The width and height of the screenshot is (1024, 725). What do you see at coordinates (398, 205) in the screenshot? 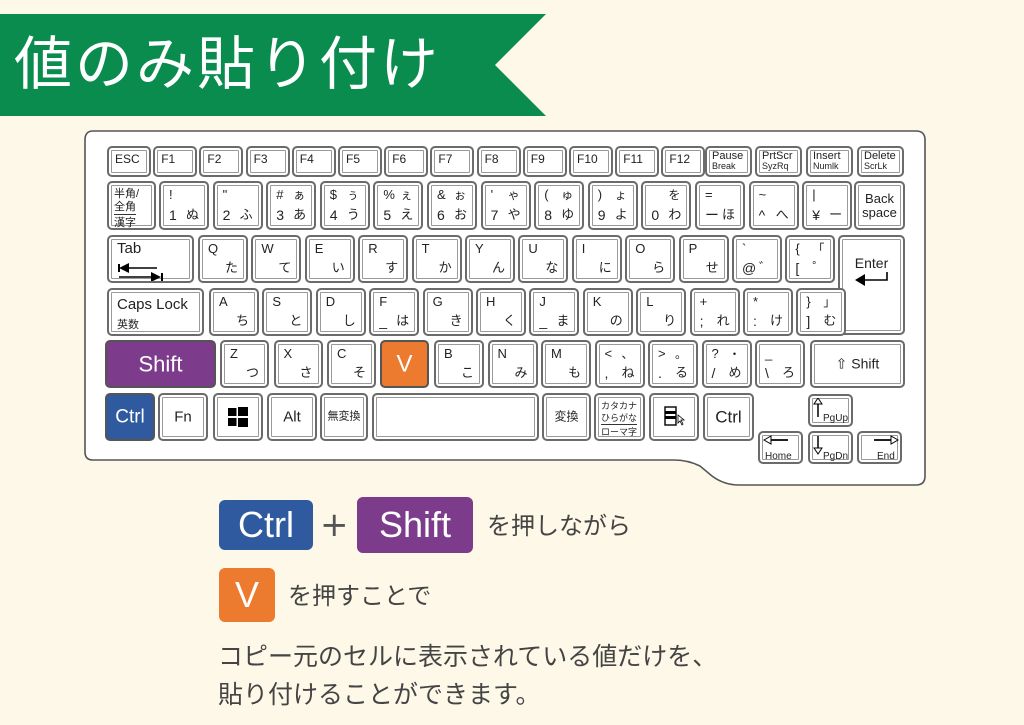
I see `key-5: % ぇ 5 え` at bounding box center [398, 205].